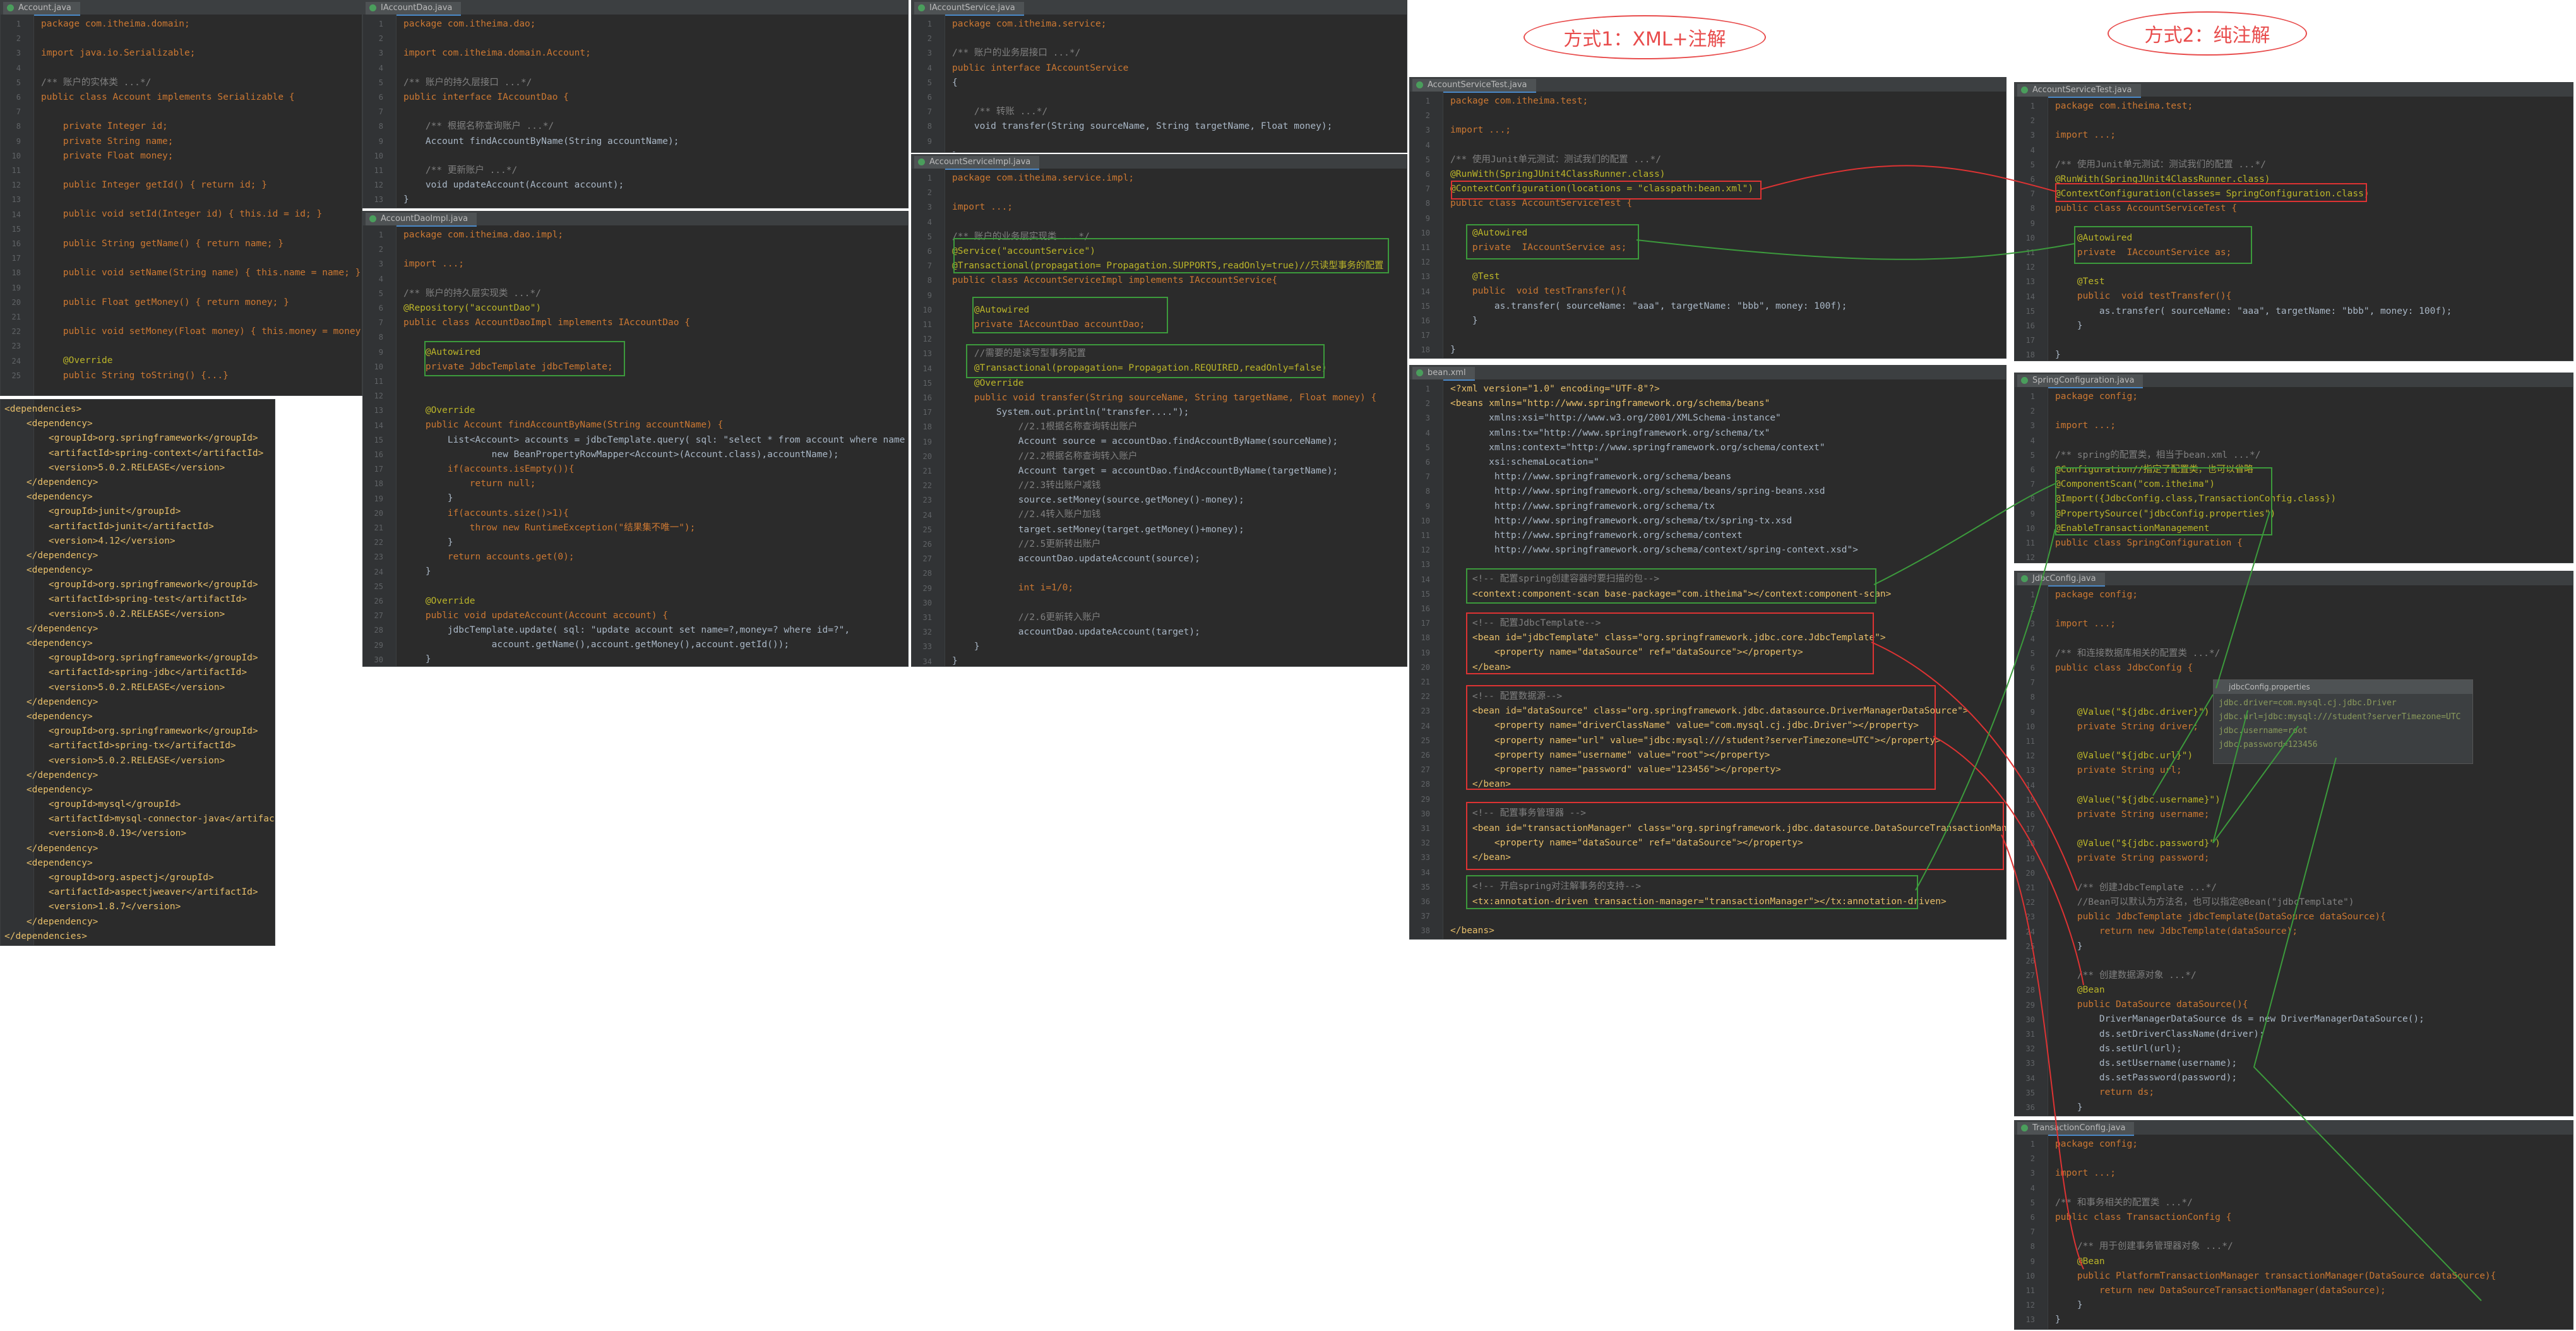 The height and width of the screenshot is (1331, 2576). Describe the element at coordinates (16, 361) in the screenshot. I see `line-number: 24` at that location.